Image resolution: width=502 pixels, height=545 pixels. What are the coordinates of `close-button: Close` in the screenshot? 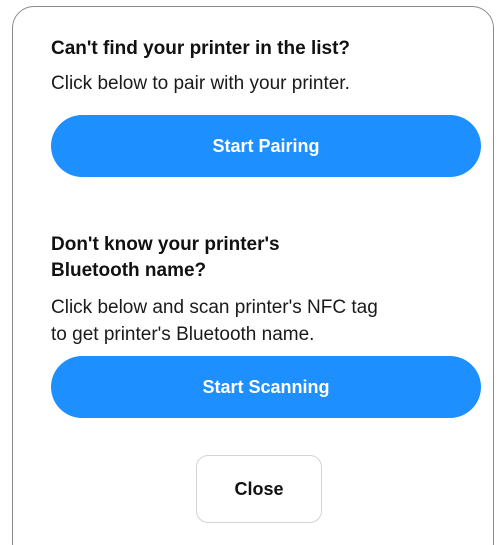 It's located at (259, 489).